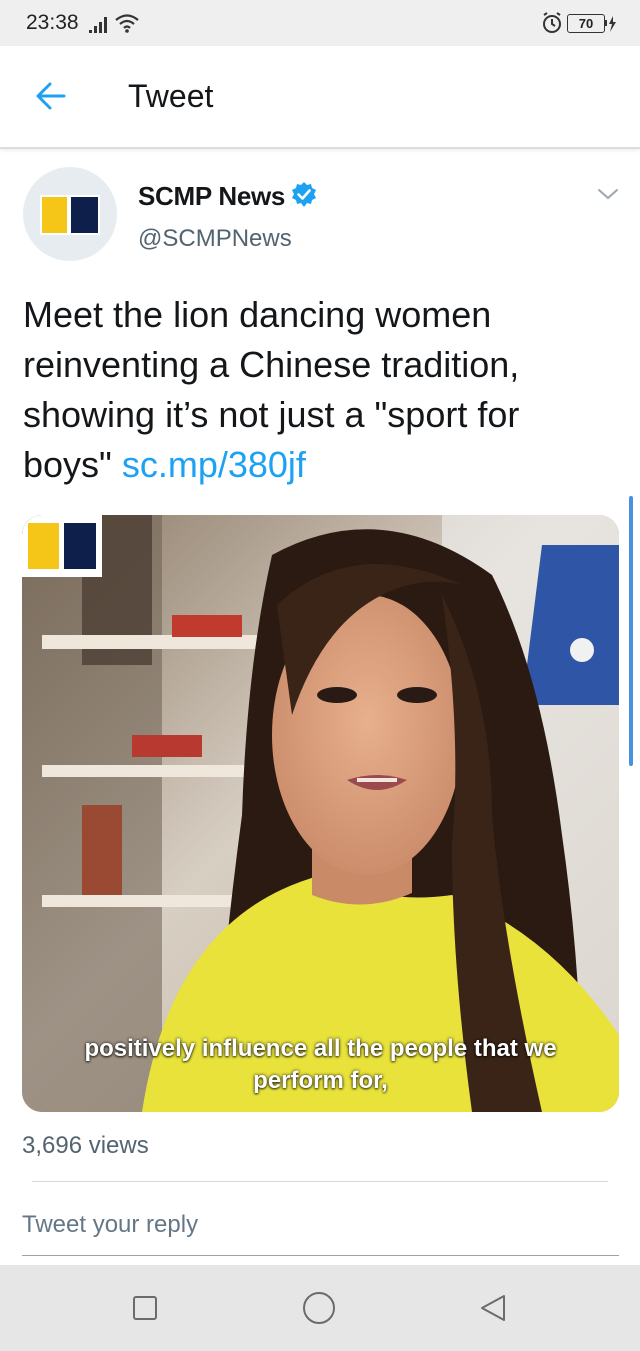 This screenshot has height=1351, width=640. Describe the element at coordinates (552, 22) in the screenshot. I see `alarm-icon` at that location.